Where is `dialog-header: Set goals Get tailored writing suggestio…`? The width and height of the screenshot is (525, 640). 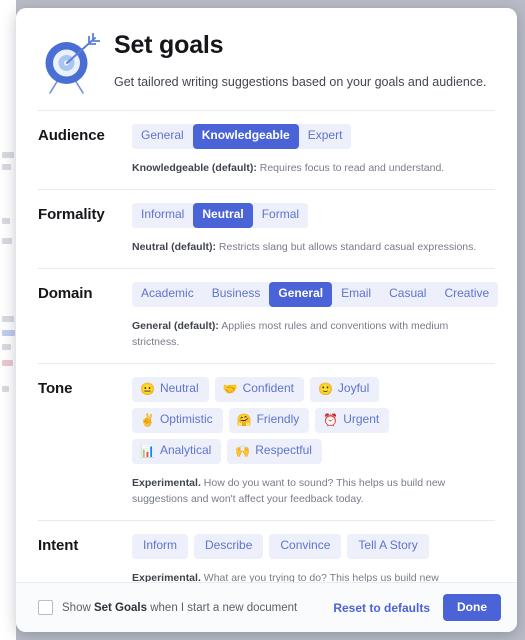 dialog-header: Set goals Get tailored writing suggestio… is located at coordinates (266, 59).